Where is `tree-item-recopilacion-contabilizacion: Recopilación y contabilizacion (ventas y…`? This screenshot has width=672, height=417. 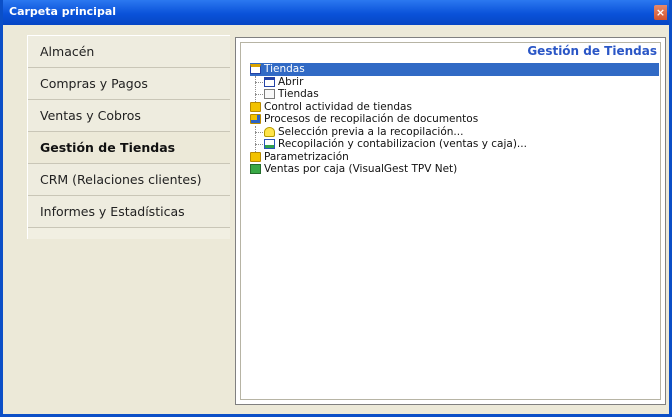 tree-item-recopilacion-contabilizacion: Recopilación y contabilizacion (ventas y… is located at coordinates (461, 144).